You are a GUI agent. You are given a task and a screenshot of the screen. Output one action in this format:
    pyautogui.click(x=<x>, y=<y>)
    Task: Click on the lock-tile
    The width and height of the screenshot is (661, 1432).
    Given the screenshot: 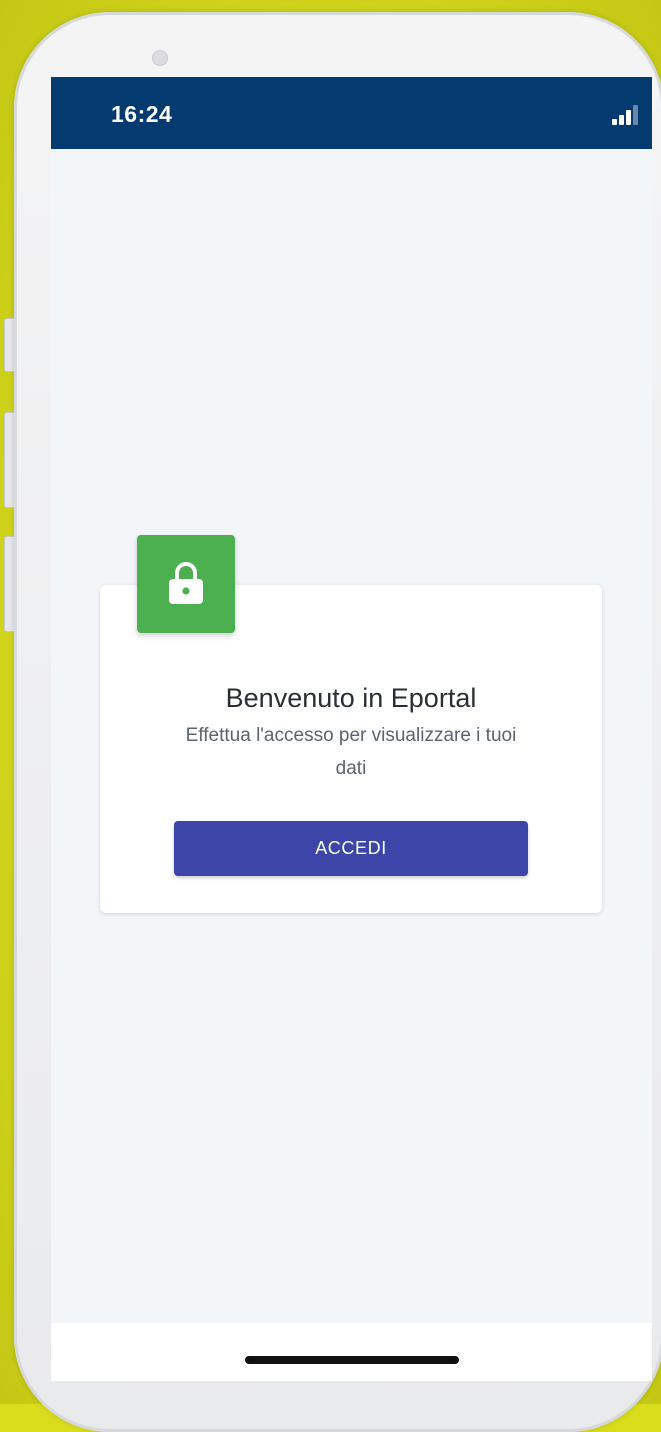 What is the action you would take?
    pyautogui.click(x=186, y=584)
    